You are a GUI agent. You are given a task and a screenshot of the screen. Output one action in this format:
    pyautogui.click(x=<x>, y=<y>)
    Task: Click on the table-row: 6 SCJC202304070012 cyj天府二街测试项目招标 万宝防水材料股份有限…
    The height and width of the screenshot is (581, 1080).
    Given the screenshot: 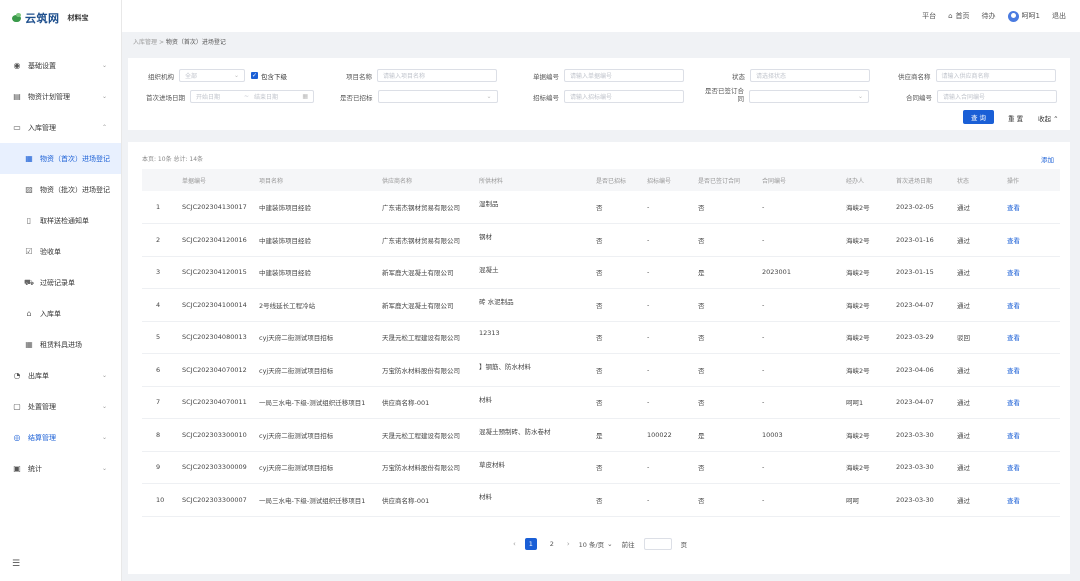 What is the action you would take?
    pyautogui.click(x=601, y=370)
    